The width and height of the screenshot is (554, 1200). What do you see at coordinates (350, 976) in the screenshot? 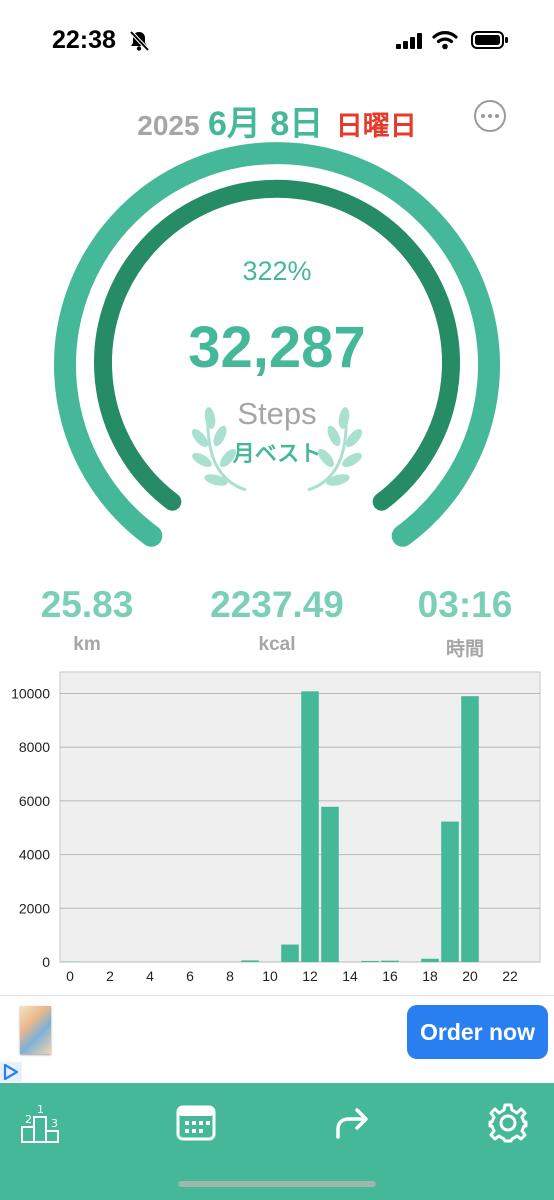
I see `x-tick-label: 14` at bounding box center [350, 976].